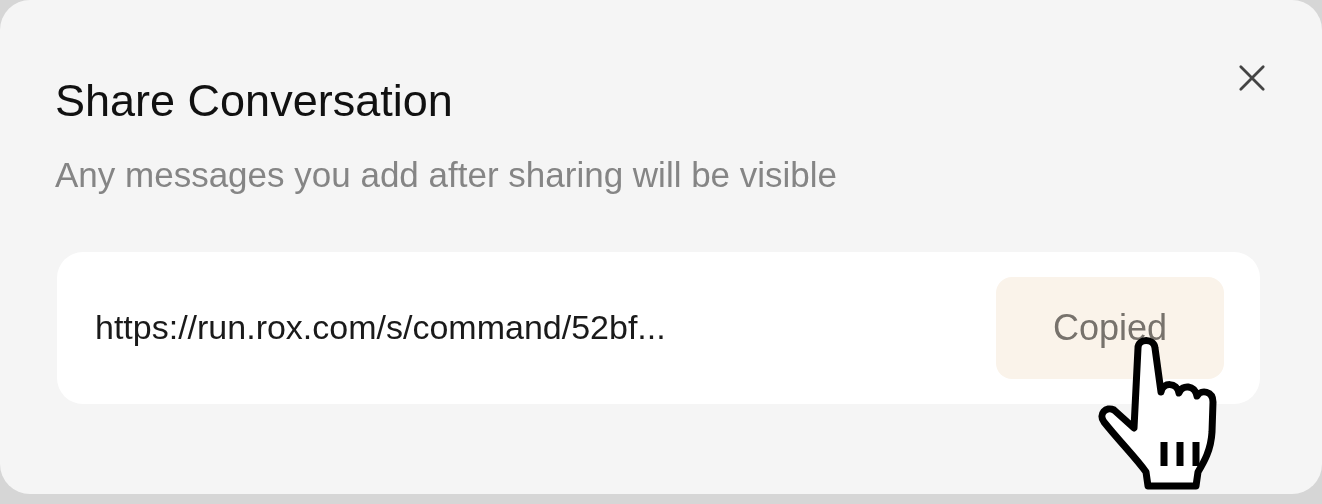 The height and width of the screenshot is (504, 1322). I want to click on copy-button: Copied, so click(1110, 327).